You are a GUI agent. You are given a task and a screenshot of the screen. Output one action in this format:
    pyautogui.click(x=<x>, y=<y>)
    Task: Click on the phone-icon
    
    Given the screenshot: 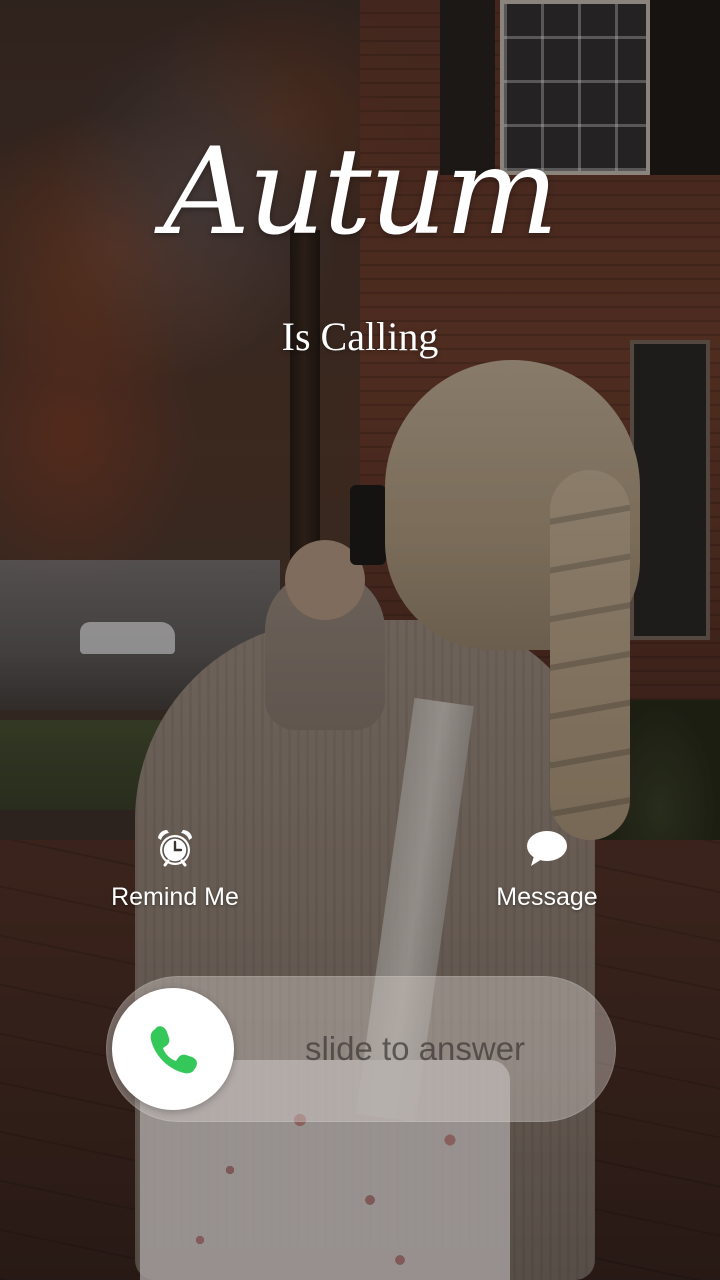 What is the action you would take?
    pyautogui.click(x=173, y=1050)
    